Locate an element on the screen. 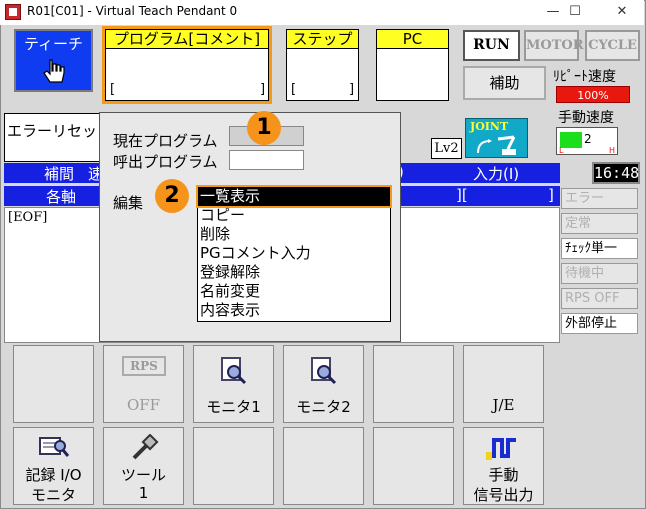  eof-marker: [EOF] is located at coordinates (28, 217).